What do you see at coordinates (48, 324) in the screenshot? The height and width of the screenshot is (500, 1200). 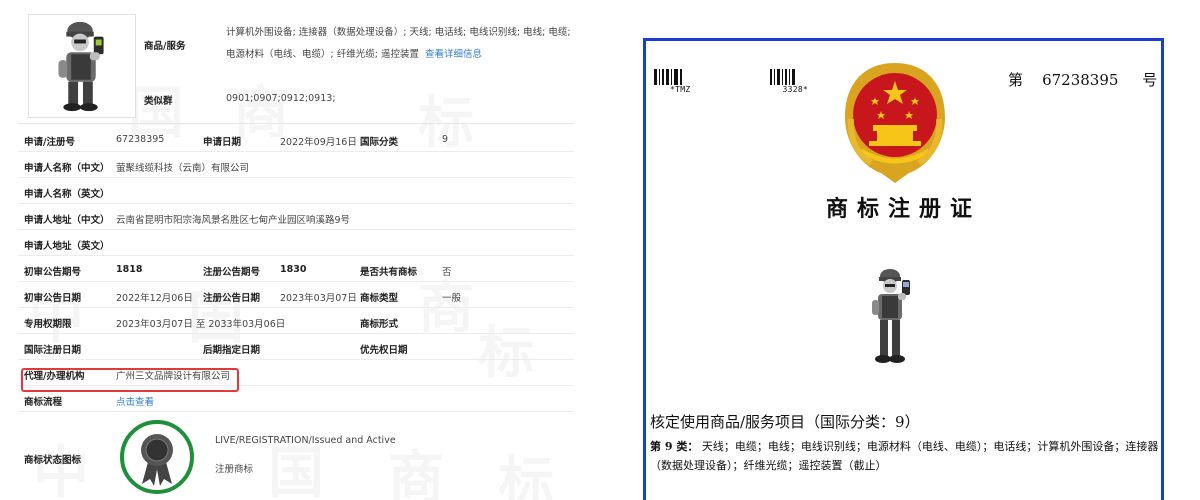 I see `exclusive-period-label: 专用权期限` at bounding box center [48, 324].